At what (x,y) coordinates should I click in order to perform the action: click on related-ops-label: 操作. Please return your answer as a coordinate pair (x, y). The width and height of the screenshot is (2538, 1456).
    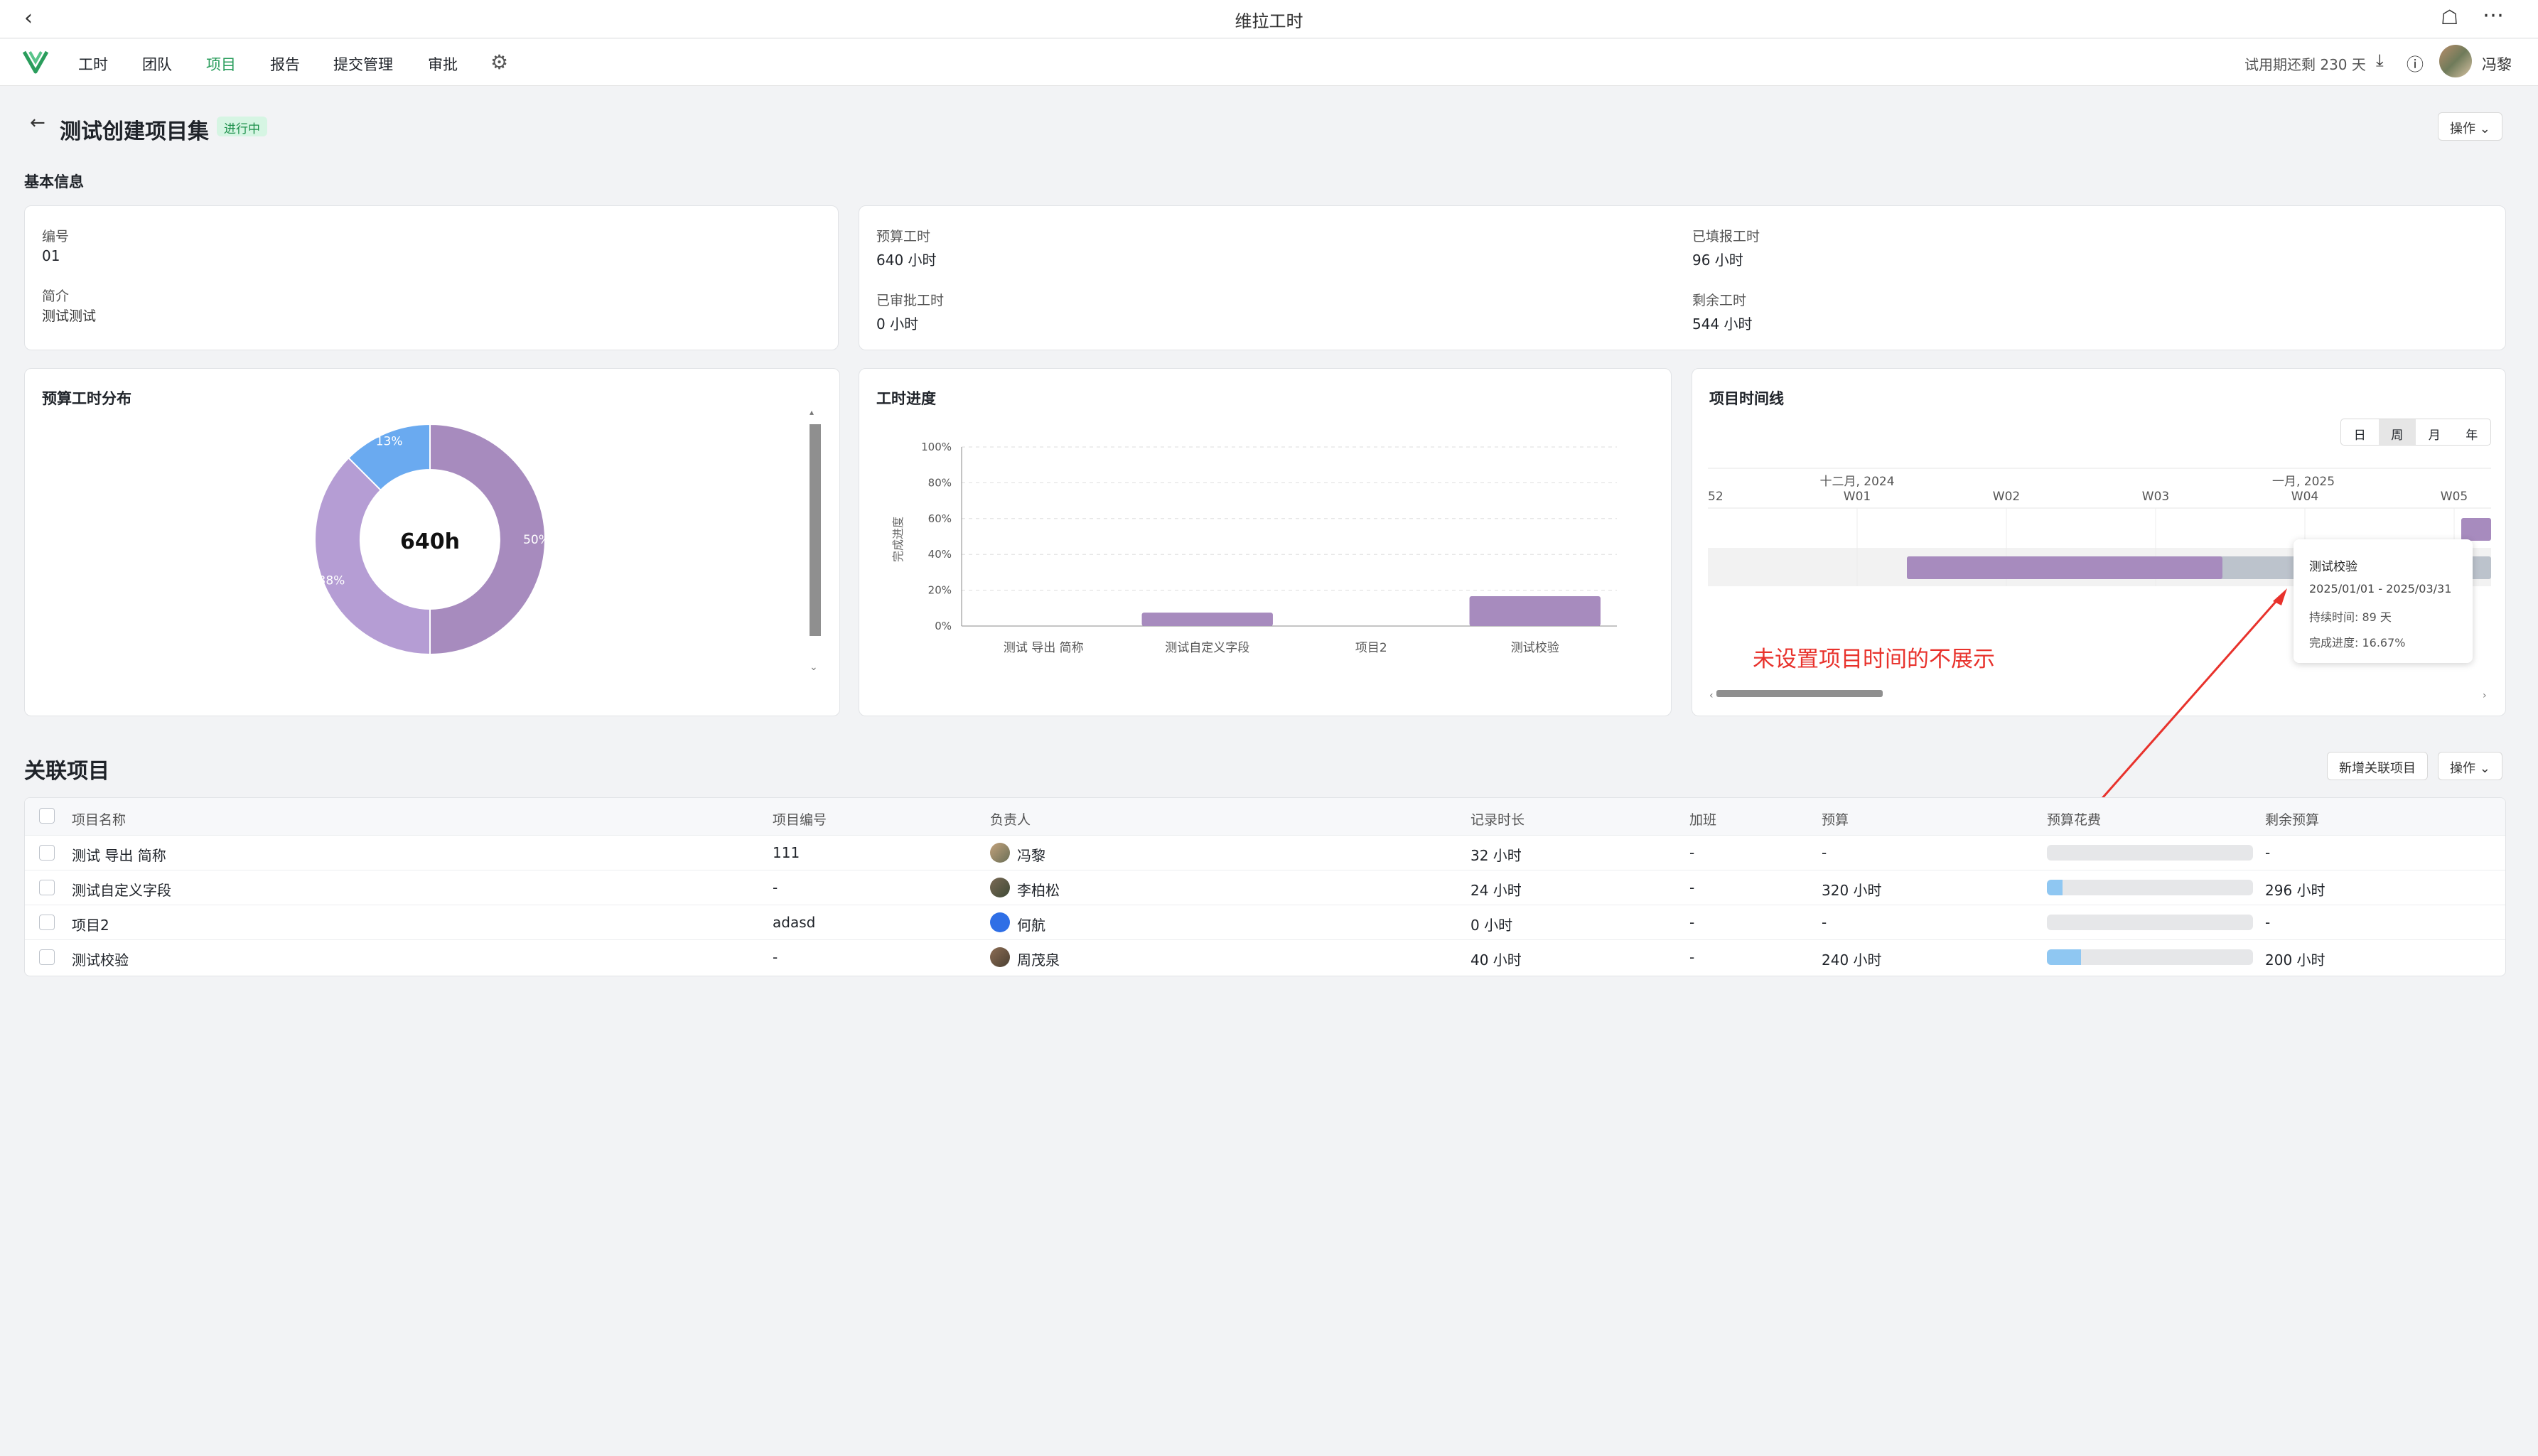
    Looking at the image, I should click on (2462, 769).